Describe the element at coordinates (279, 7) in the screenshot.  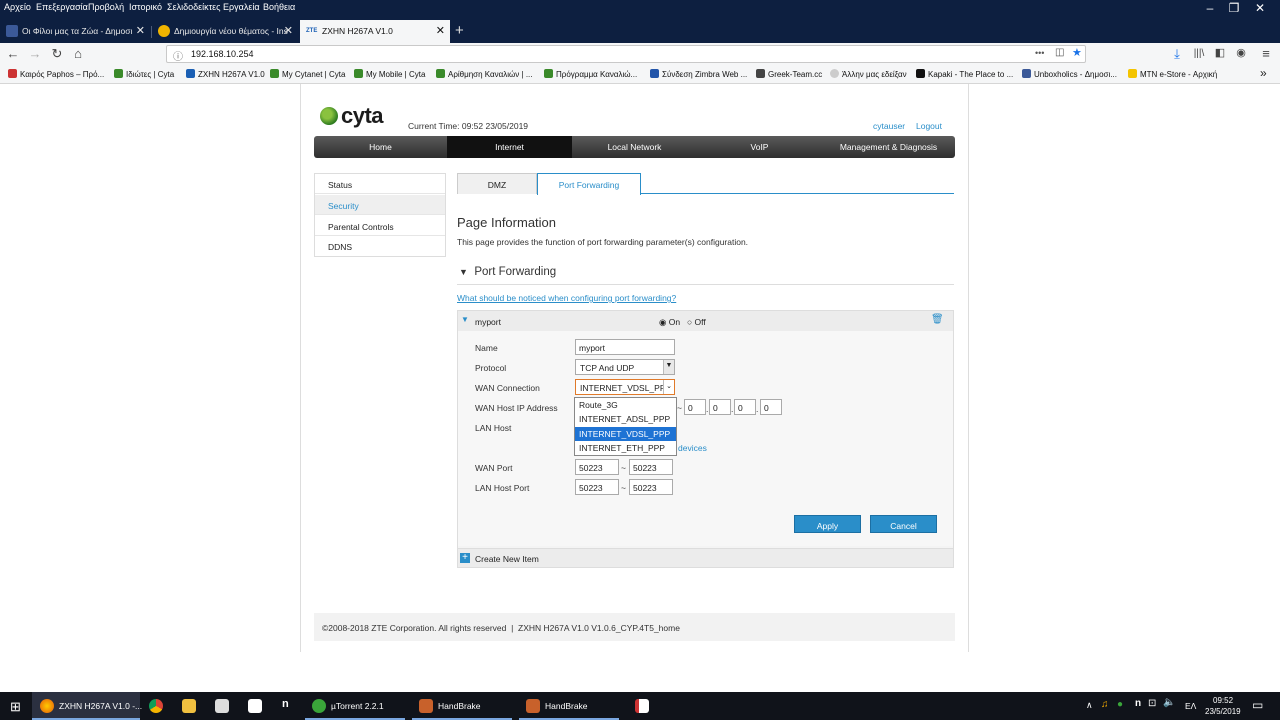
I see `menu-help: Βοήθεια` at that location.